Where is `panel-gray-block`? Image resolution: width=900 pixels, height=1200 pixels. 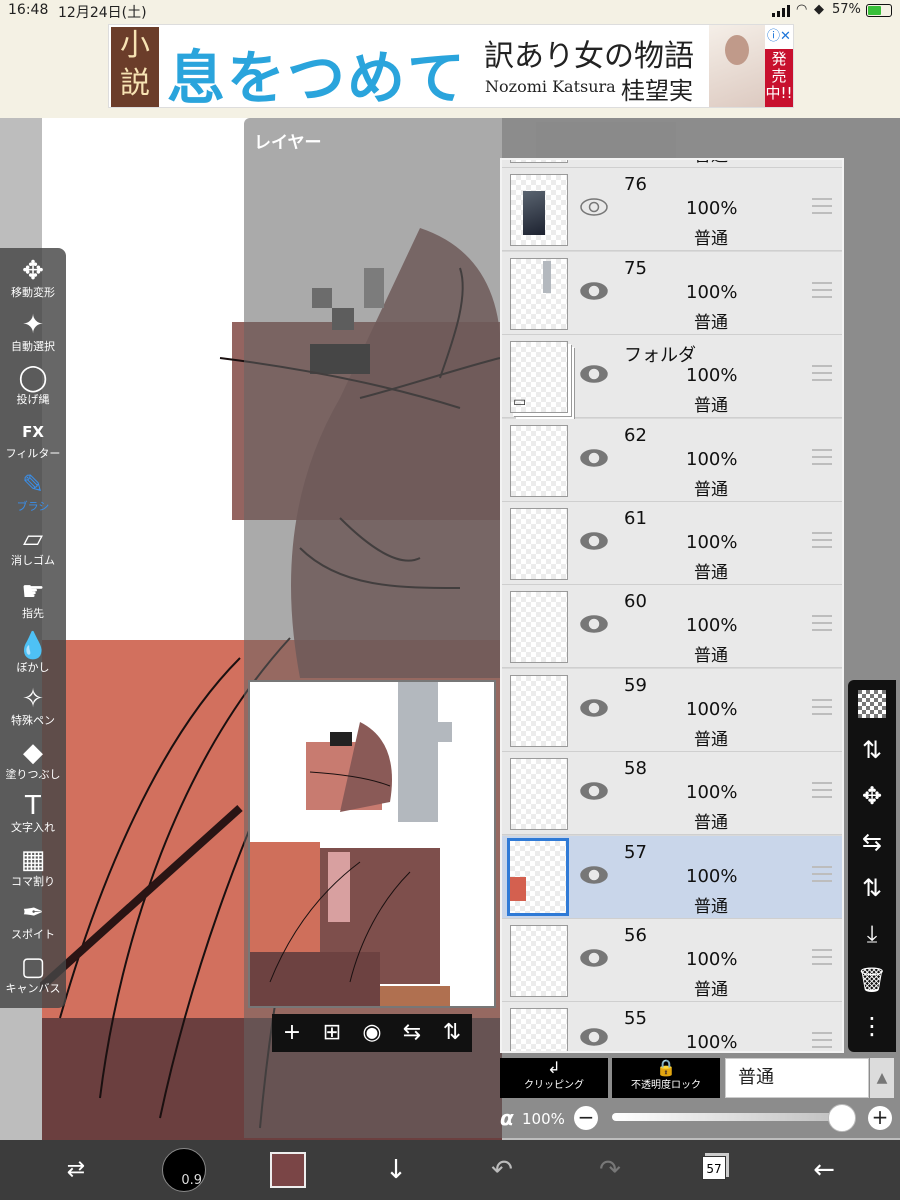 panel-gray-block is located at coordinates (606, 141).